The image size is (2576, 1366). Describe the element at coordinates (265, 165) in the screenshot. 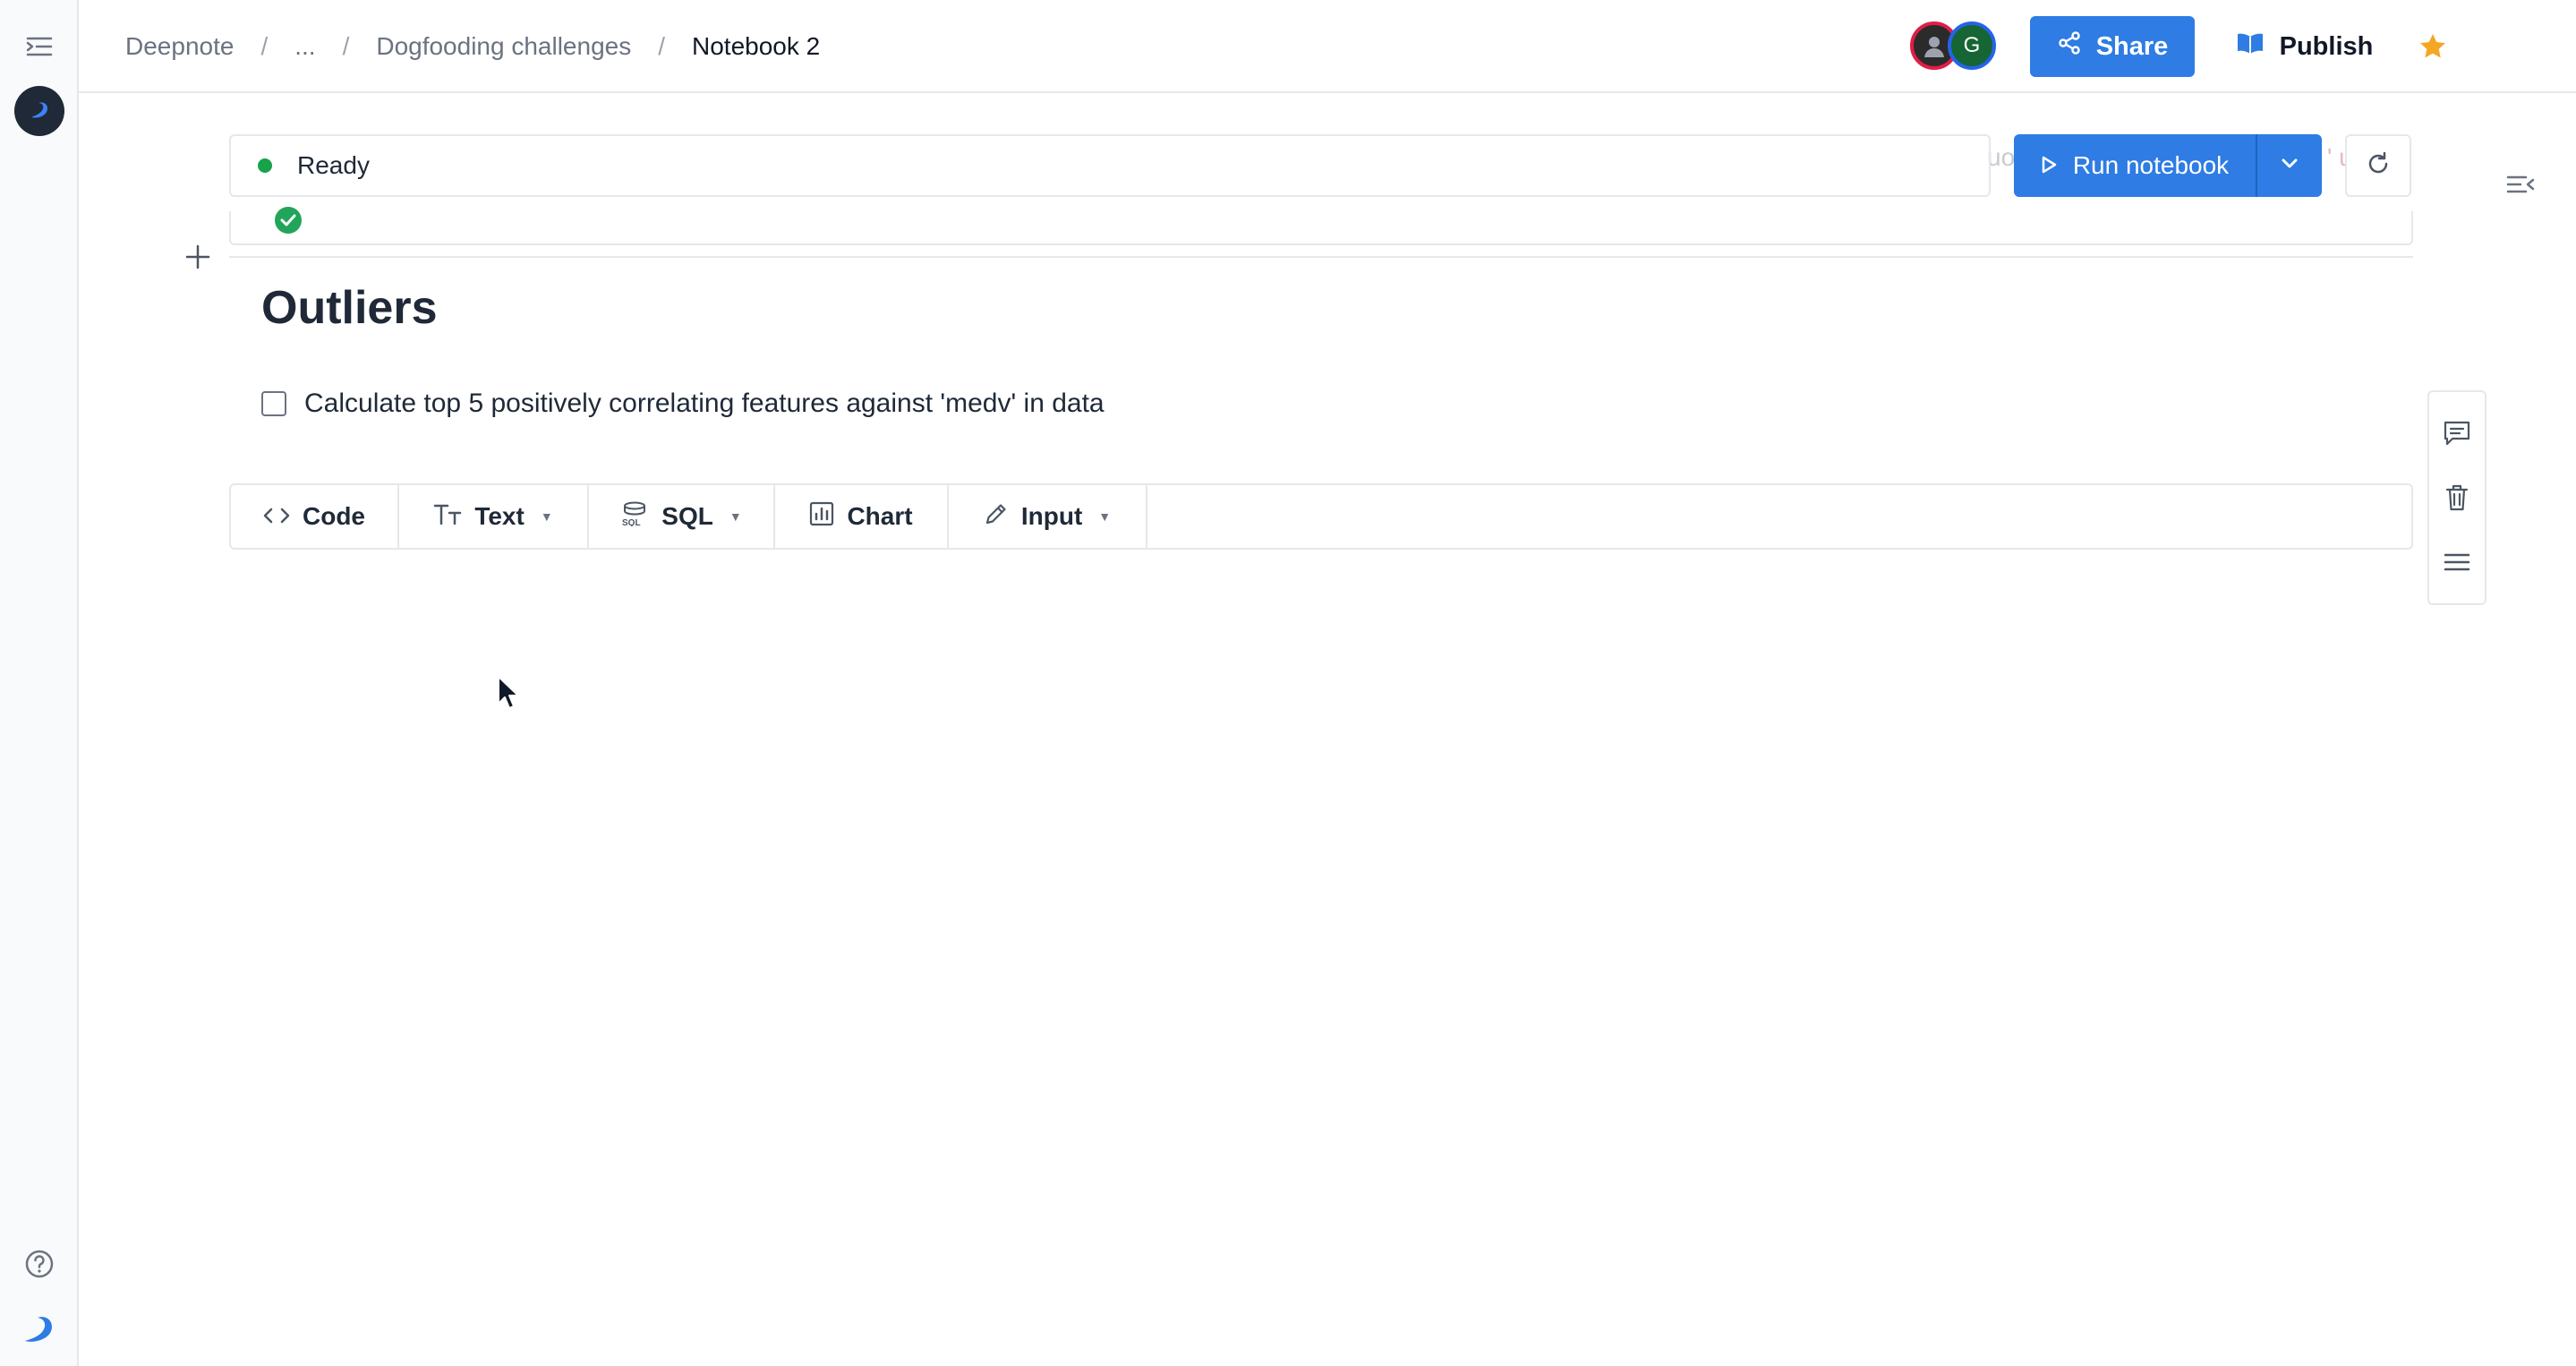

I see `status-indicator` at that location.